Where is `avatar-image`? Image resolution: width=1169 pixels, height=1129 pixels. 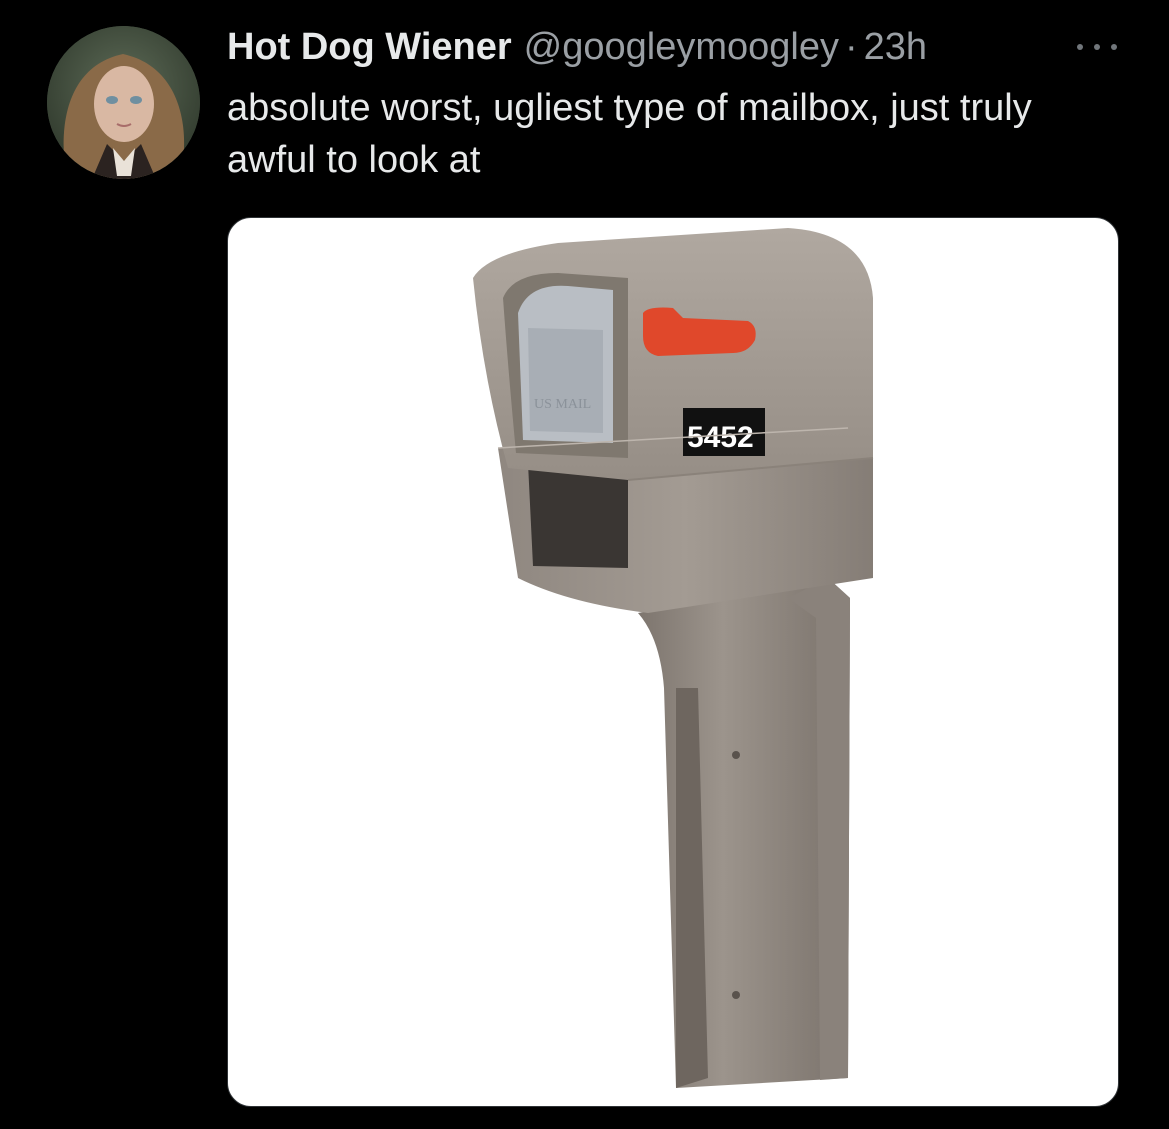 avatar-image is located at coordinates (123, 102).